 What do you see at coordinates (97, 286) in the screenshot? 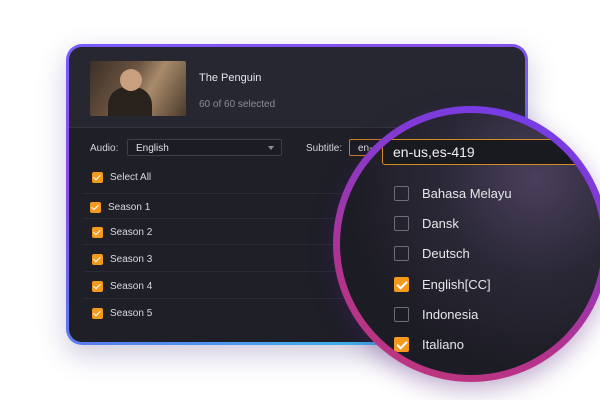
I see `season-4-checkbox` at bounding box center [97, 286].